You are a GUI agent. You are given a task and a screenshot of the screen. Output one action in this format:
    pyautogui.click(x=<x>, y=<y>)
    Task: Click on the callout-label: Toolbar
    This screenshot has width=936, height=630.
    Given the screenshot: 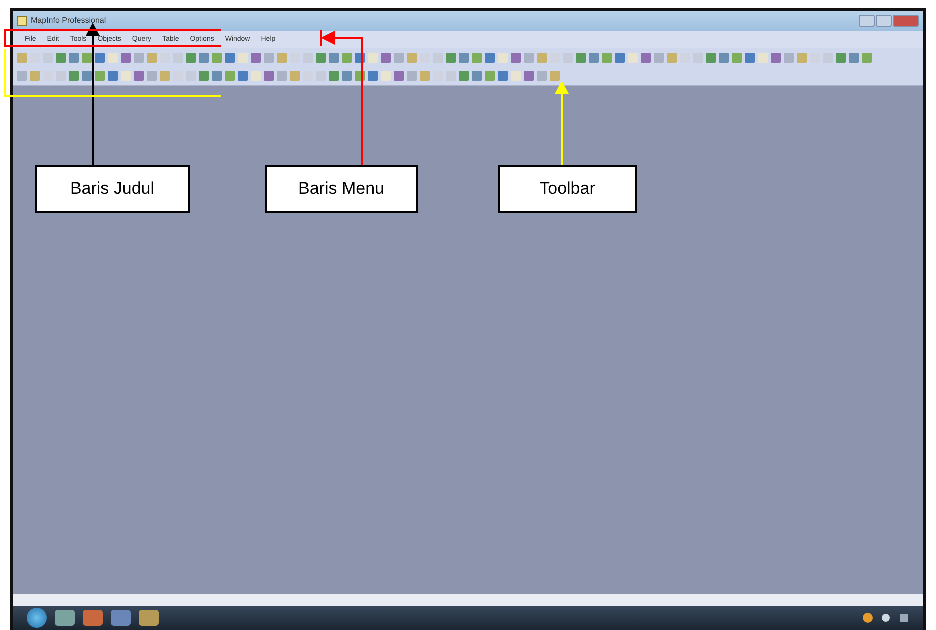 What is the action you would take?
    pyautogui.click(x=567, y=189)
    